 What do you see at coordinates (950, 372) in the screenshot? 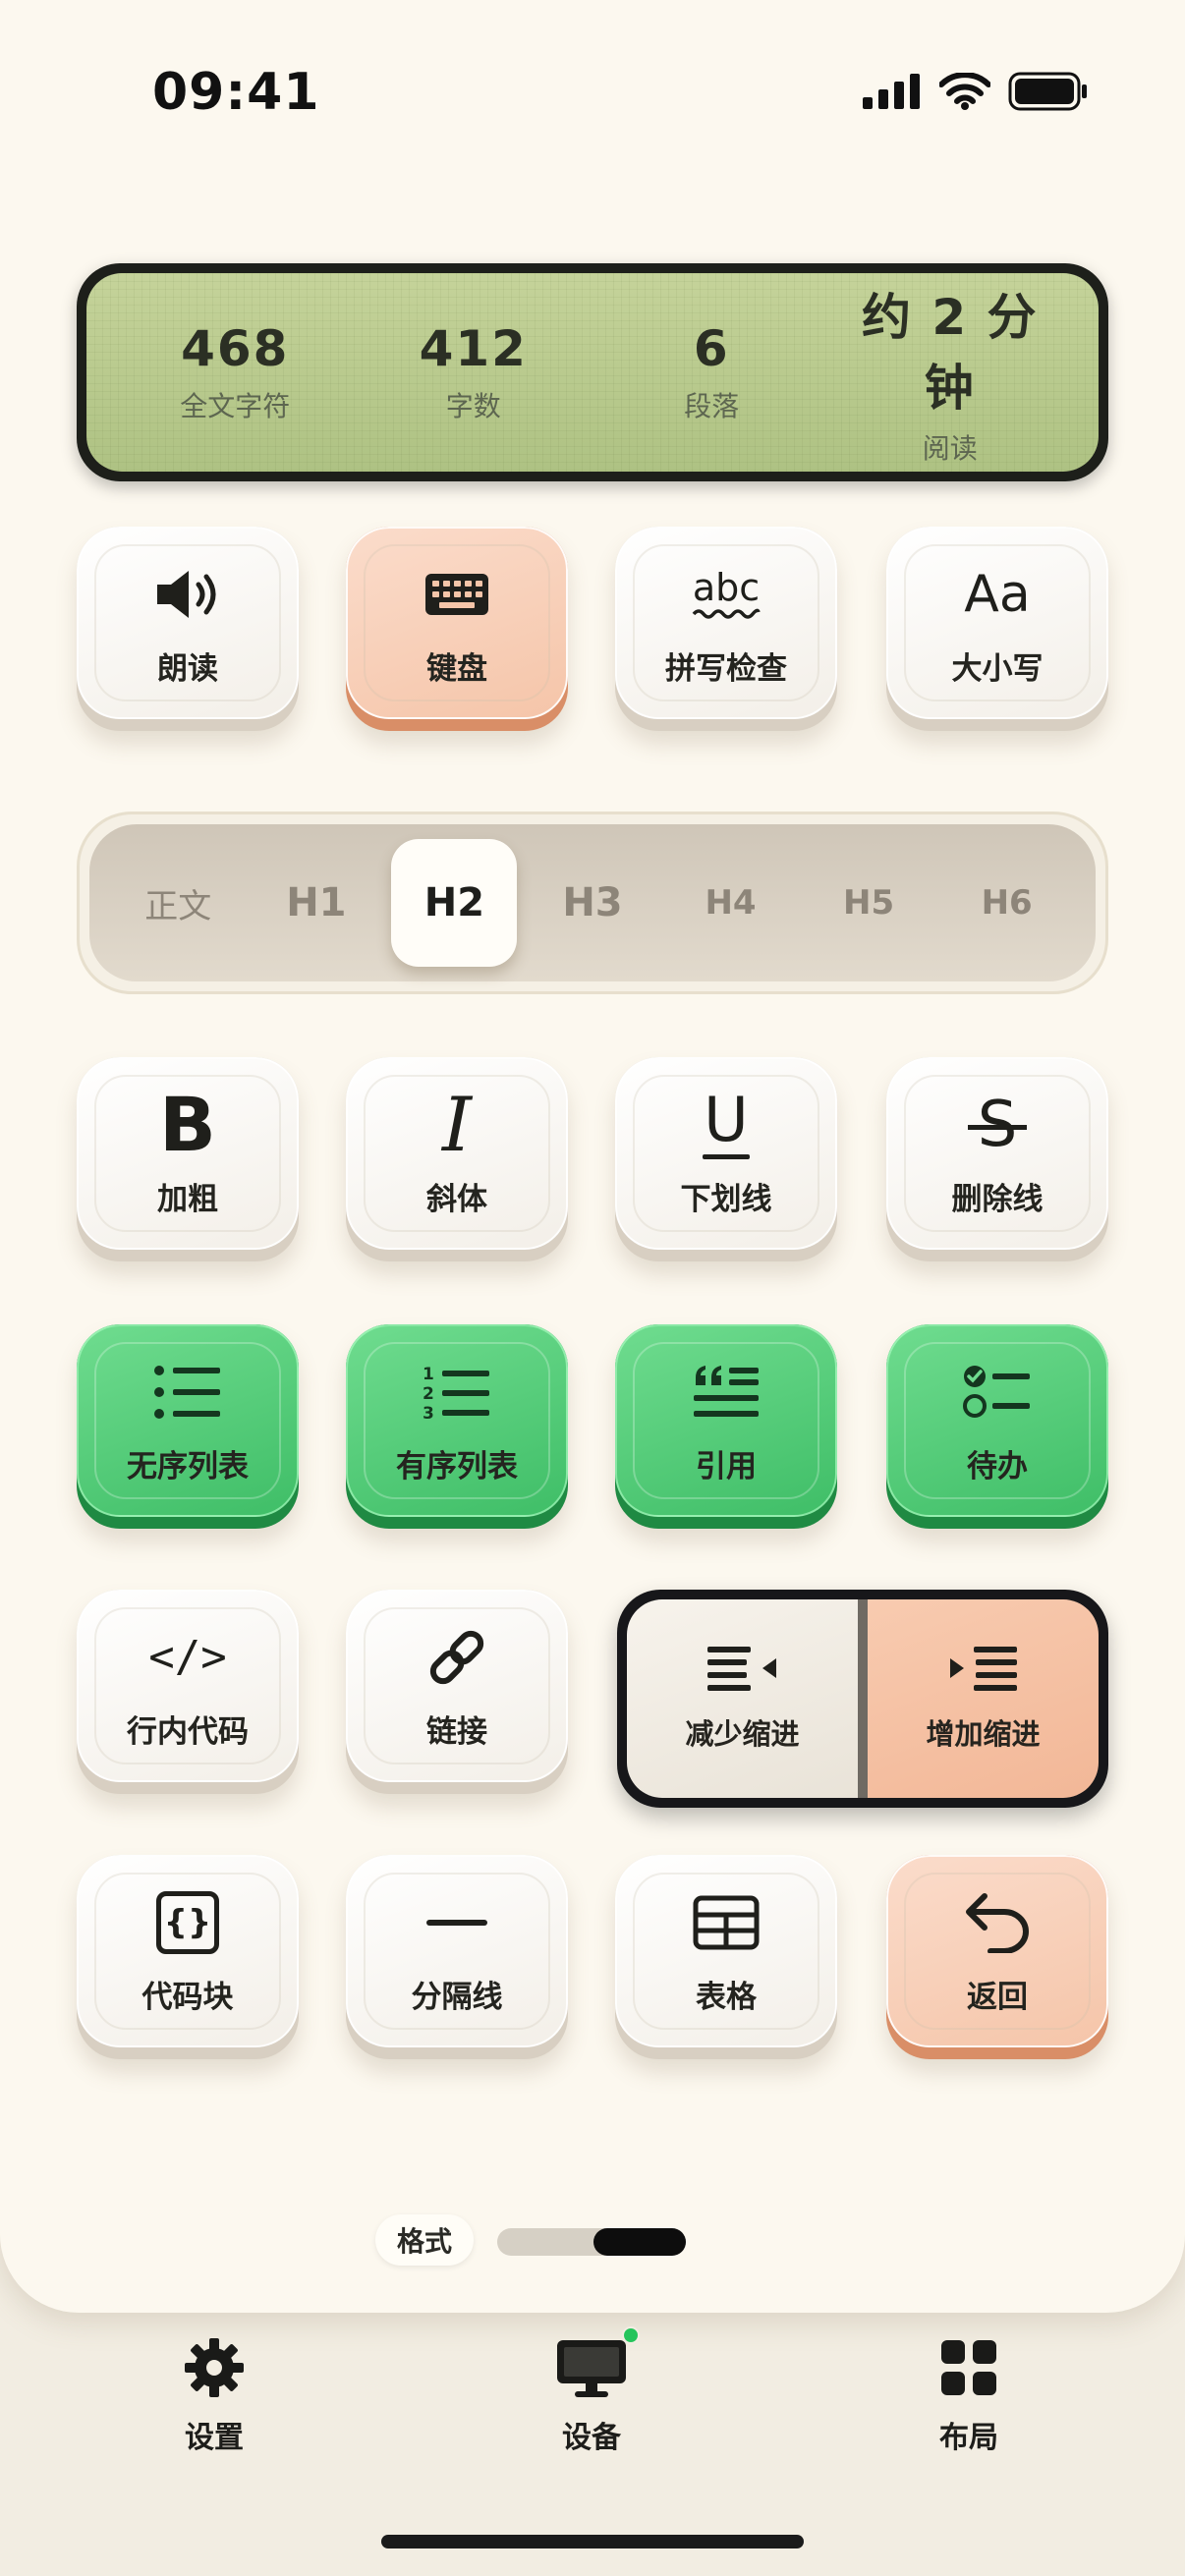
I see `stat-reading-time: 约 2 分钟 阅读` at bounding box center [950, 372].